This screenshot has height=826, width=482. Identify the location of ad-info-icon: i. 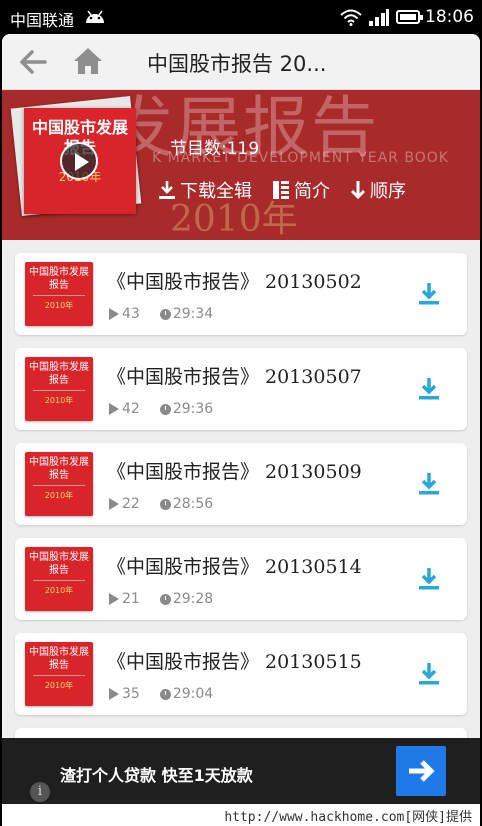
(40, 792).